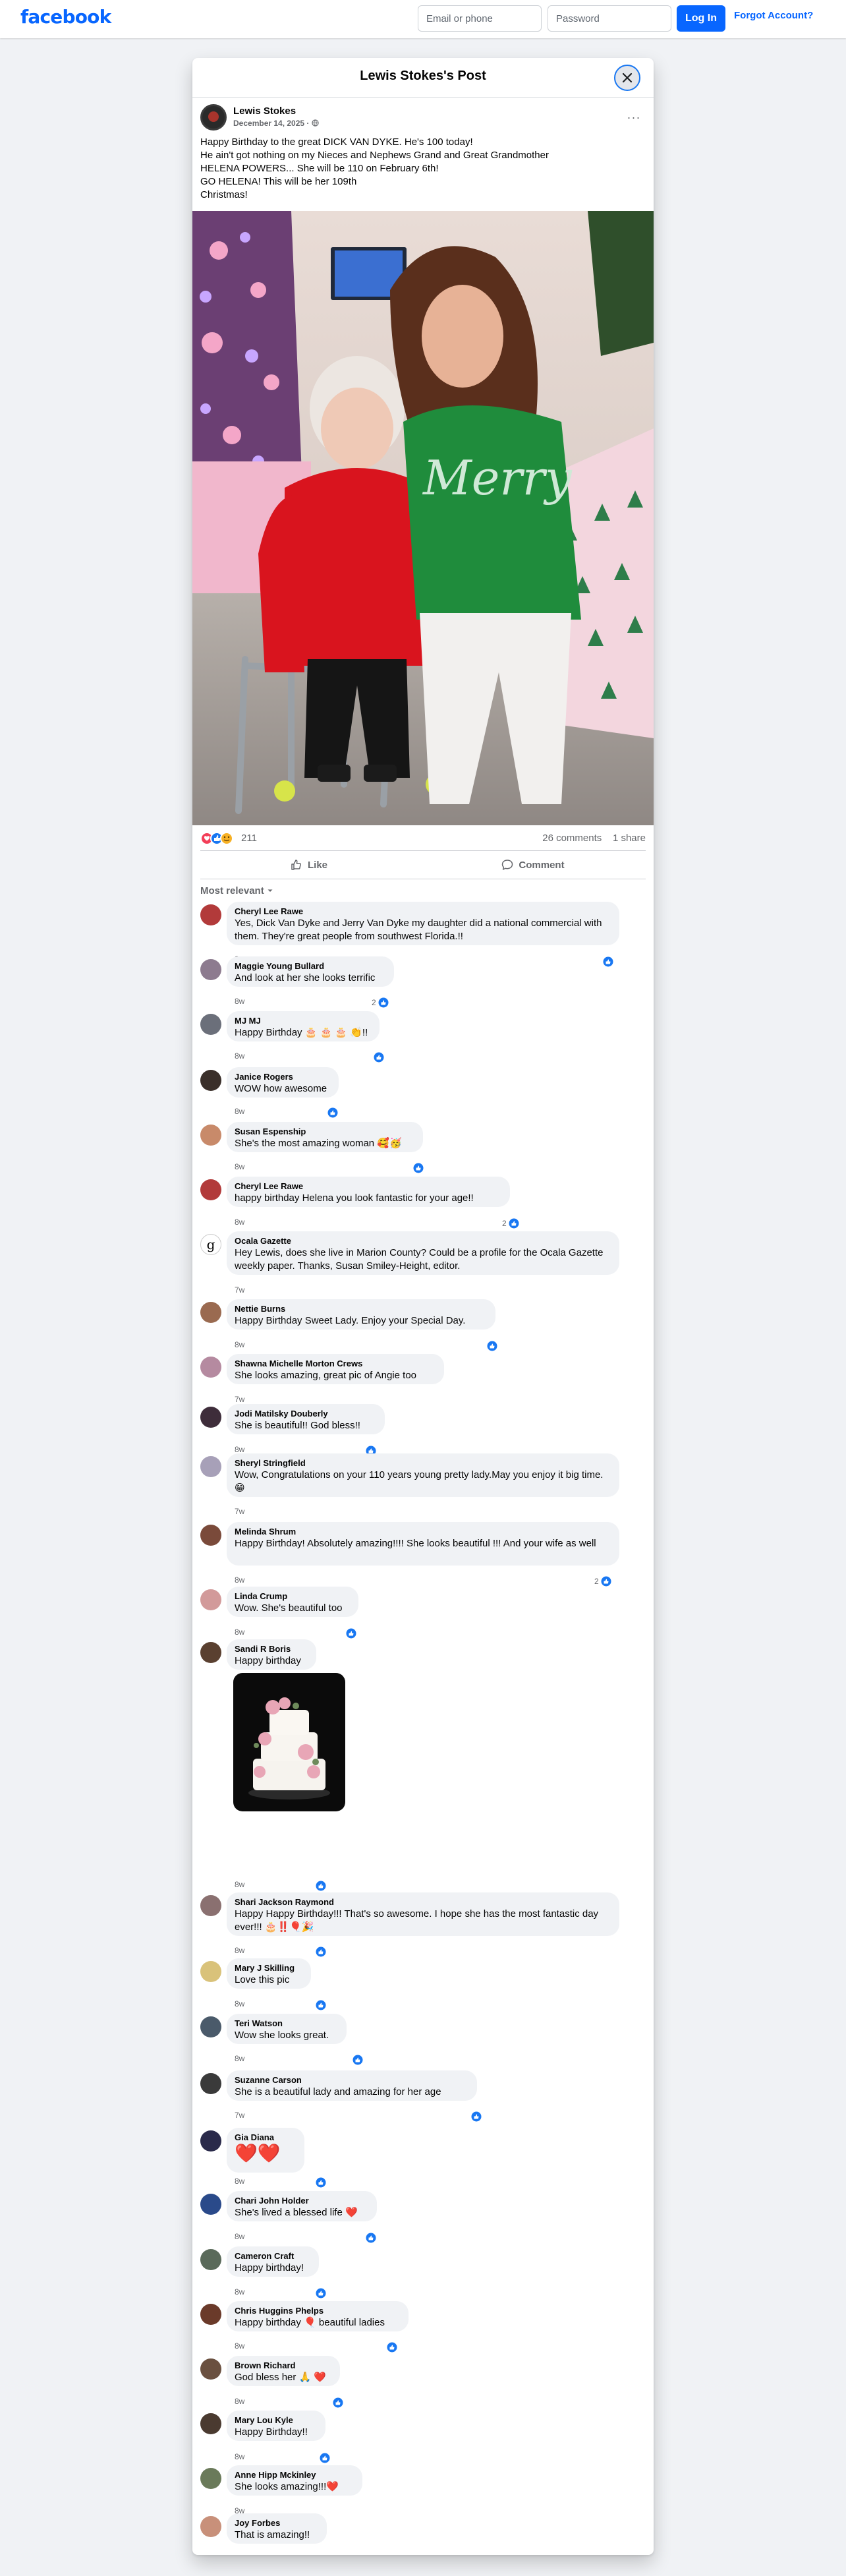 This screenshot has width=846, height=2576. What do you see at coordinates (423, 1463) in the screenshot?
I see `commenter-name: Sheryl Stringfield` at bounding box center [423, 1463].